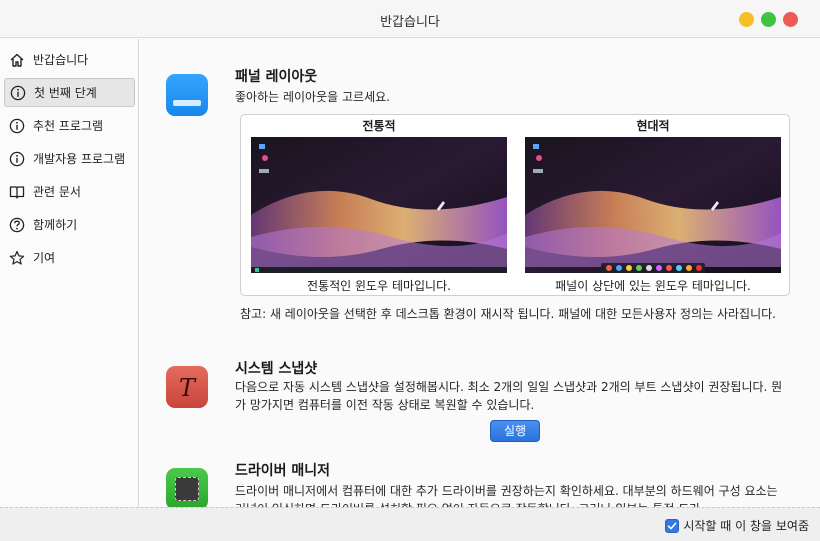  Describe the element at coordinates (17, 192) in the screenshot. I see `book-icon` at that location.